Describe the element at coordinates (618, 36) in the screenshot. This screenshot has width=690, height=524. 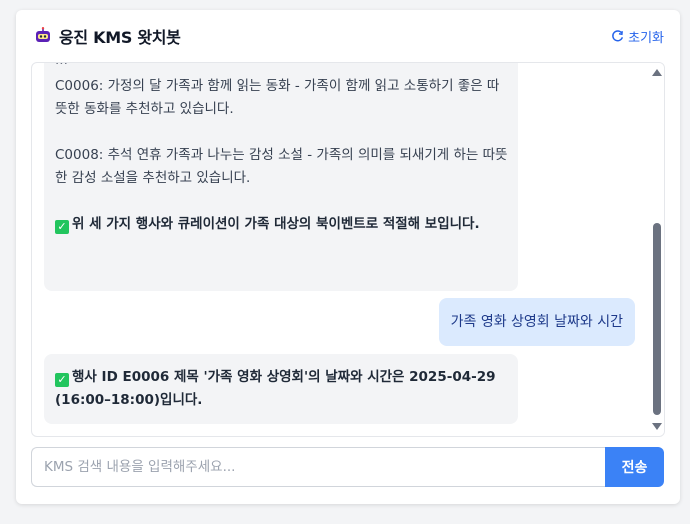
I see `refresh-icon` at that location.